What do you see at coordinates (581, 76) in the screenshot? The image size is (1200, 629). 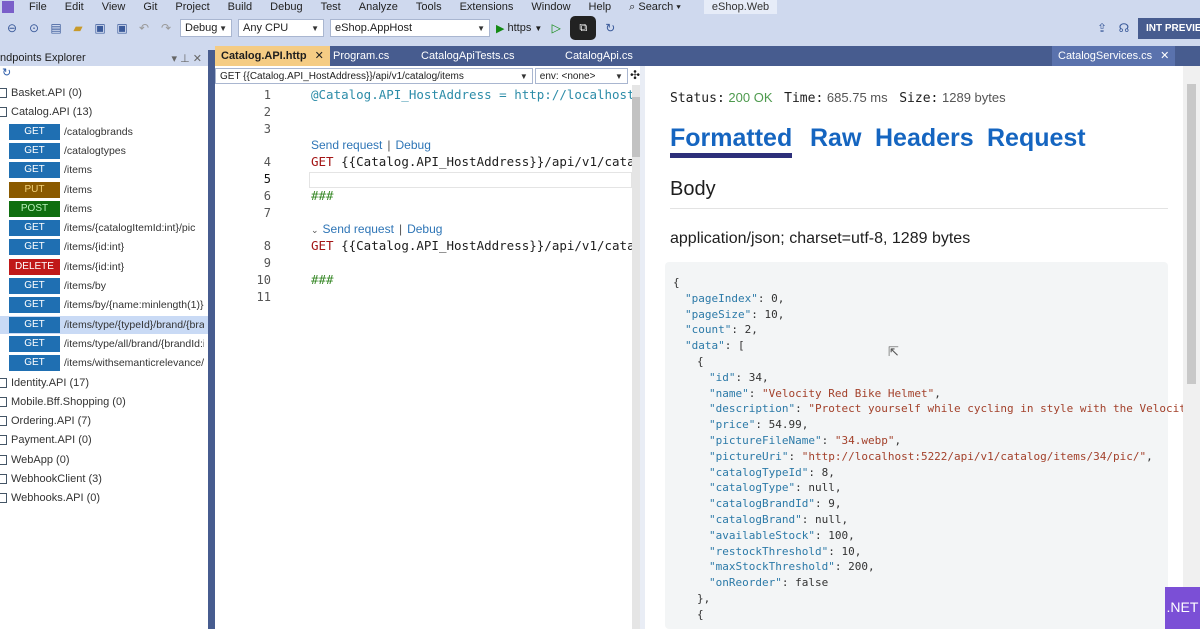 I see `environment-select: env: <none> ▼` at bounding box center [581, 76].